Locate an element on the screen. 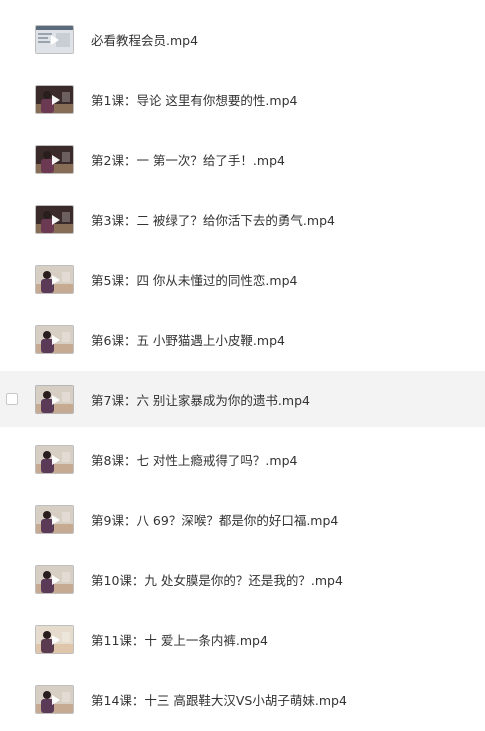 The image size is (485, 731). file-name: 第10课：九 处女膜是你的？还是我的？.mp4 is located at coordinates (217, 579).